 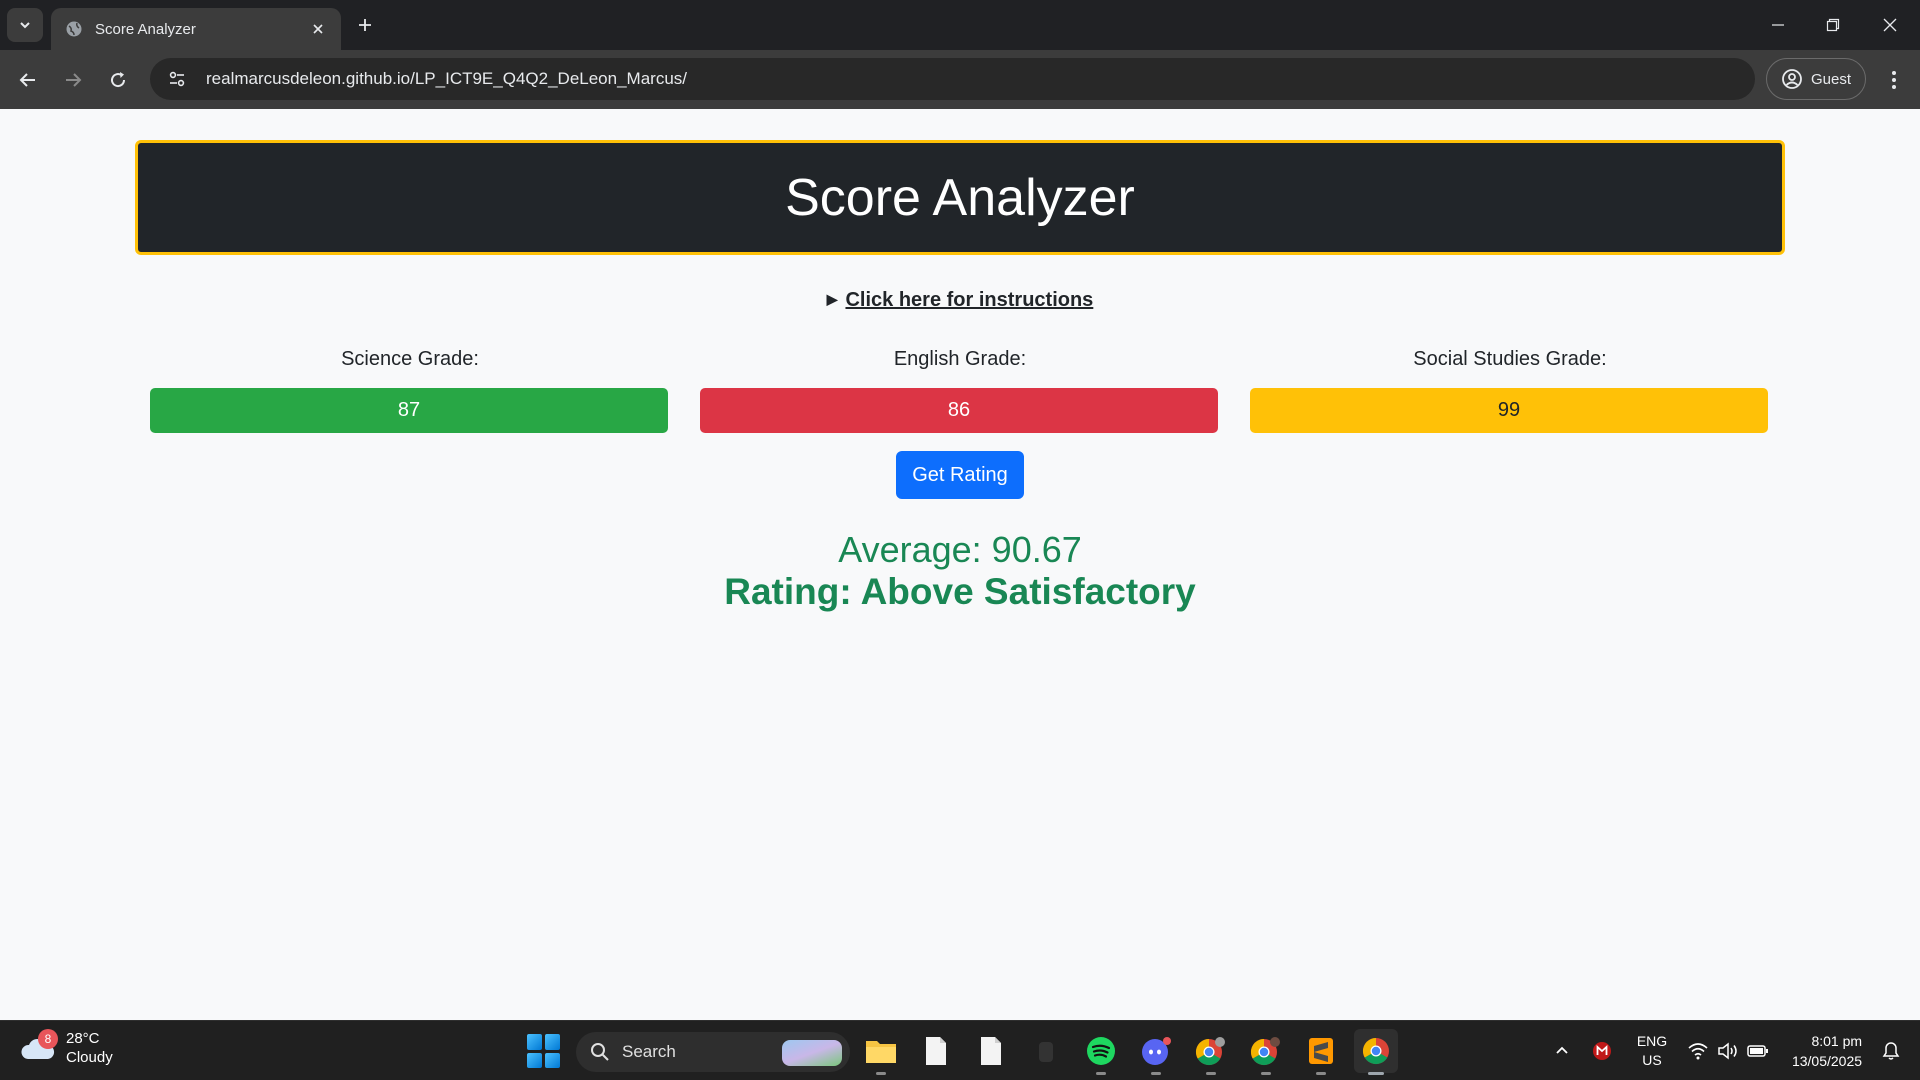 What do you see at coordinates (1510, 359) in the screenshot?
I see `social-studies-grade-label: Social Studies Grade:` at bounding box center [1510, 359].